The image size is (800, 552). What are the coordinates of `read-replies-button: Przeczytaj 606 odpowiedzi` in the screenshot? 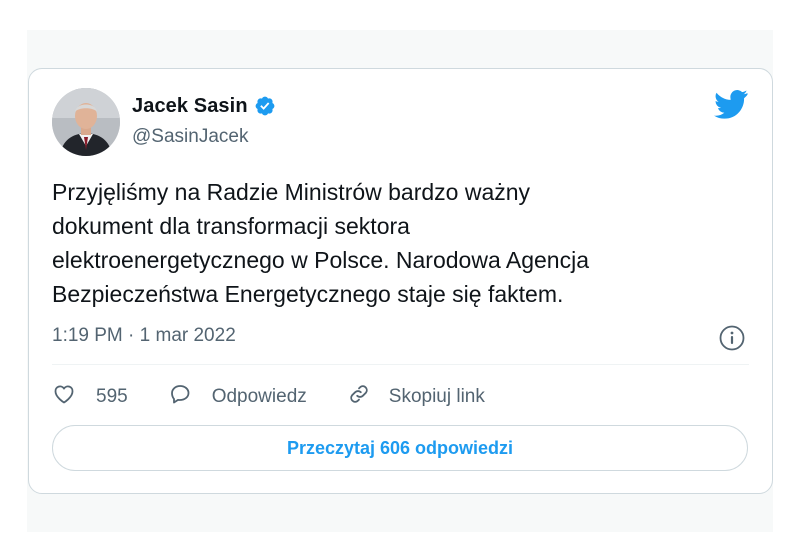 It's located at (400, 448).